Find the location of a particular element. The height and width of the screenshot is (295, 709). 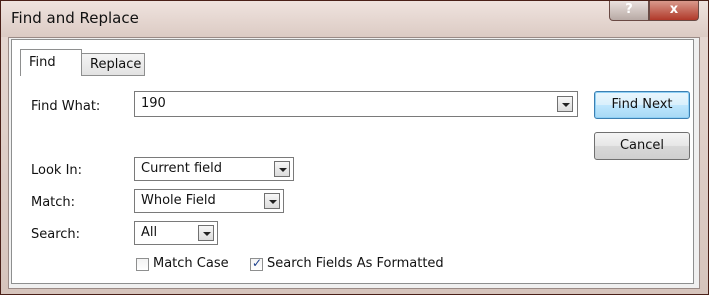

close-icon: x is located at coordinates (674, 9).